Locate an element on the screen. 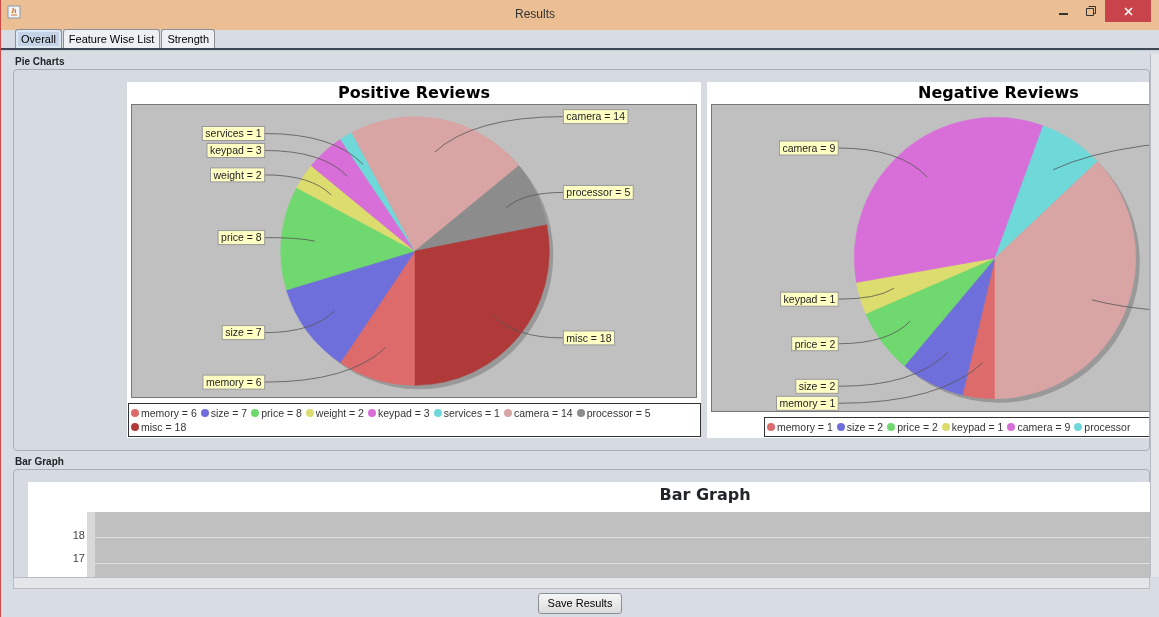  slice-label: price = 2 is located at coordinates (815, 344).